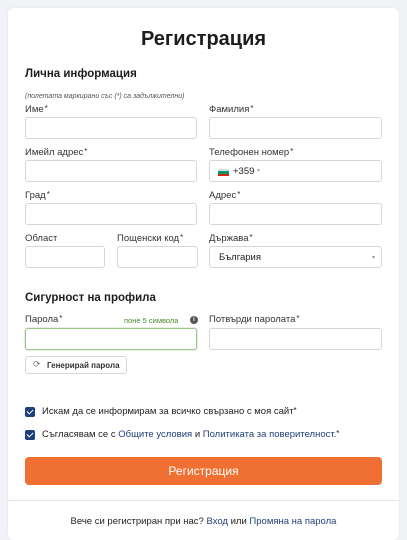 This screenshot has width=407, height=540. I want to click on personal-info-heading: Лична информация, so click(81, 74).